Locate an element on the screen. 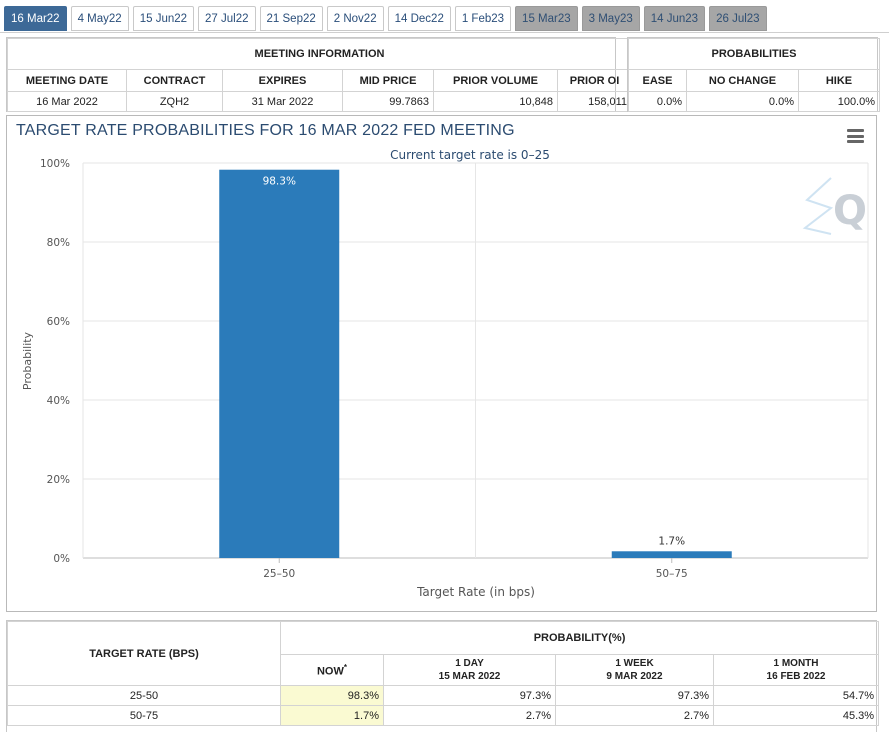 This screenshot has height=732, width=889. header-now-marker: * is located at coordinates (345, 667).